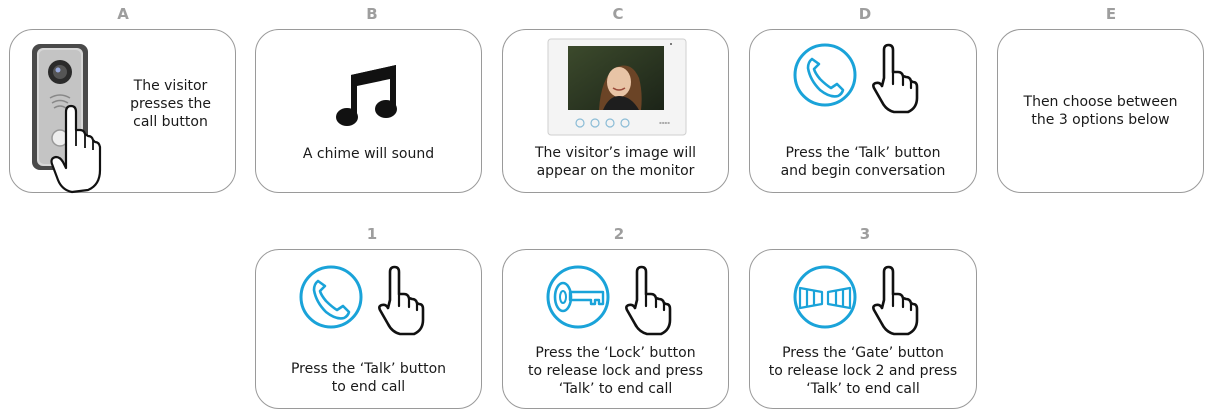 The width and height of the screenshot is (1214, 412). What do you see at coordinates (123, 14) in the screenshot?
I see `step-label-a: A` at bounding box center [123, 14].